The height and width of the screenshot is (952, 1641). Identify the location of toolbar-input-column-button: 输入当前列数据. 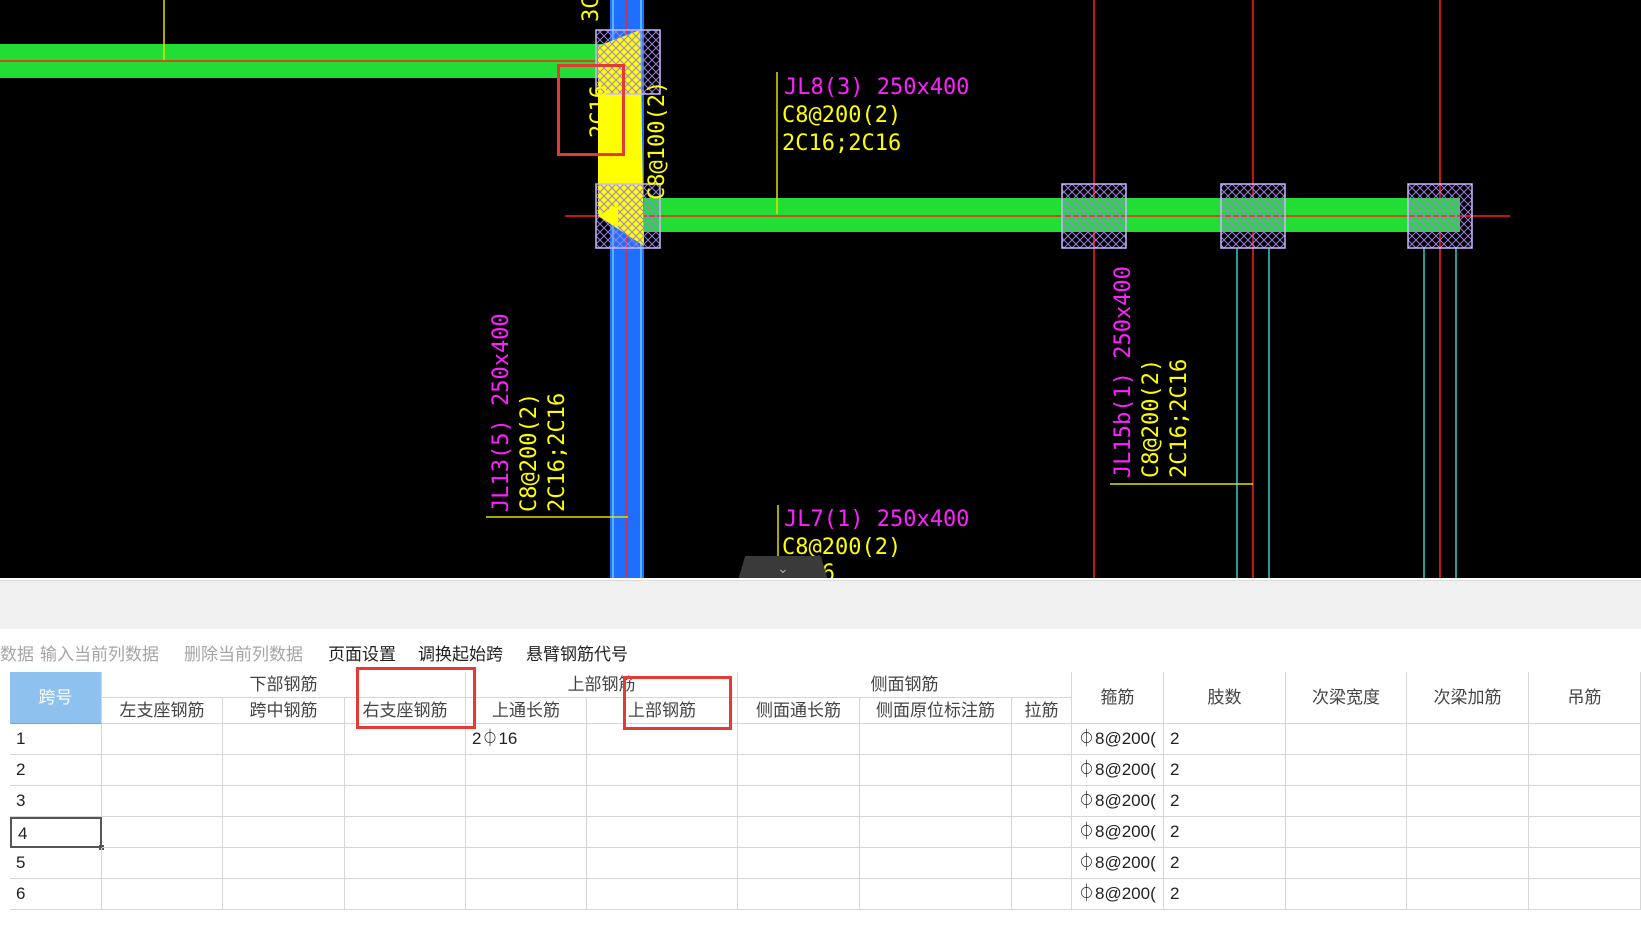
(99, 652).